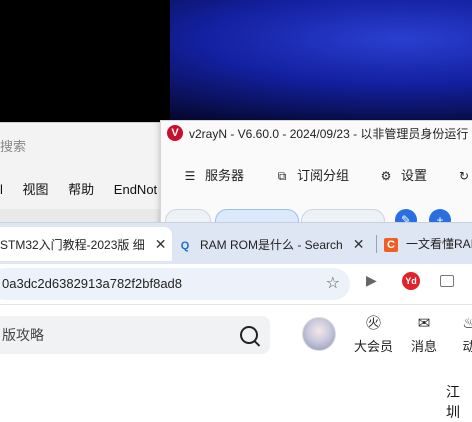  Describe the element at coordinates (439, 244) in the screenshot. I see `tab-title: 一文看懂RAI` at that location.